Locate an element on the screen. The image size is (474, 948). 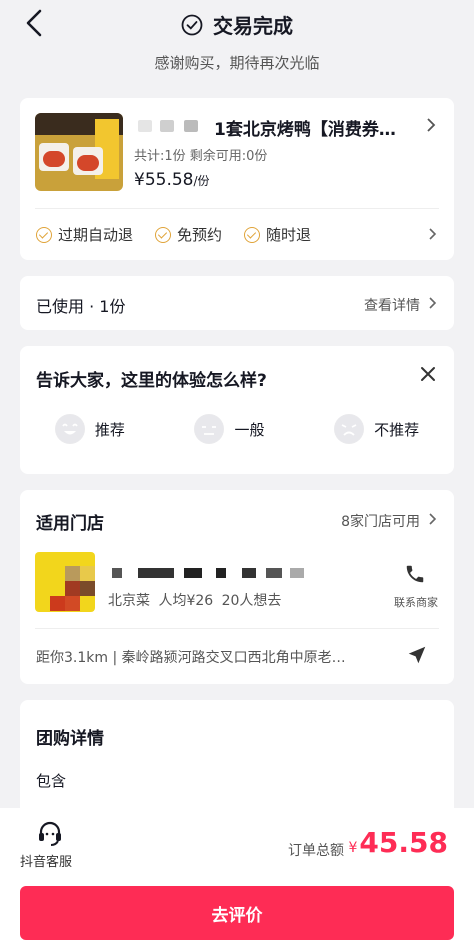
page-subtitle: 感谢购买，期待再次光临 is located at coordinates (237, 63).